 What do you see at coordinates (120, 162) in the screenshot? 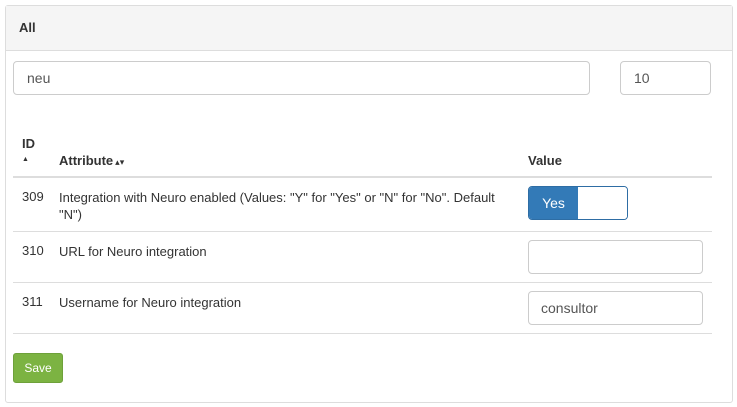
I see `sort-both-icon: ▴▾` at bounding box center [120, 162].